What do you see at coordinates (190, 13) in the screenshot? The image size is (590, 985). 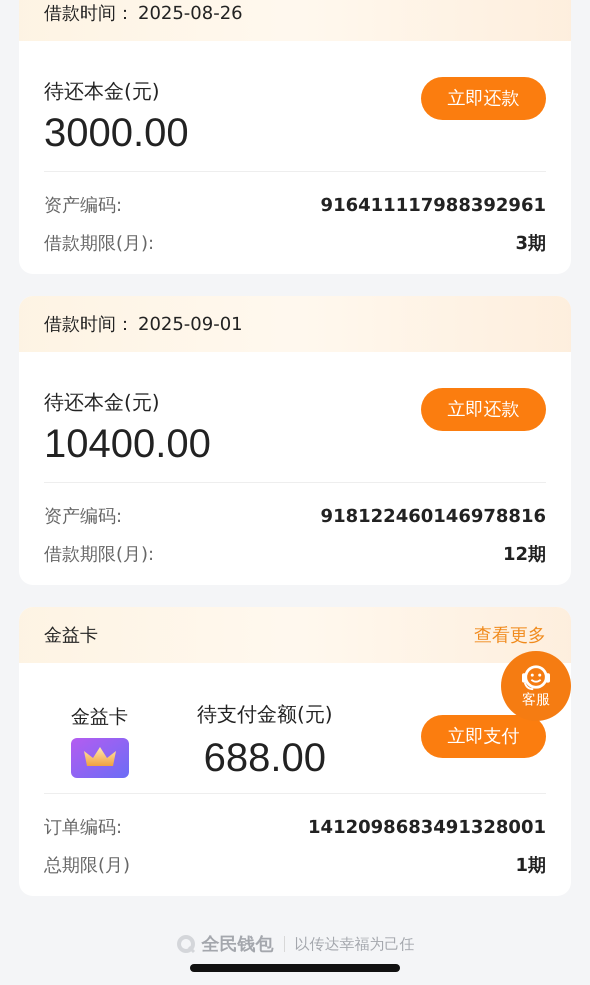 I see `loan-date: 2025-08-26` at bounding box center [190, 13].